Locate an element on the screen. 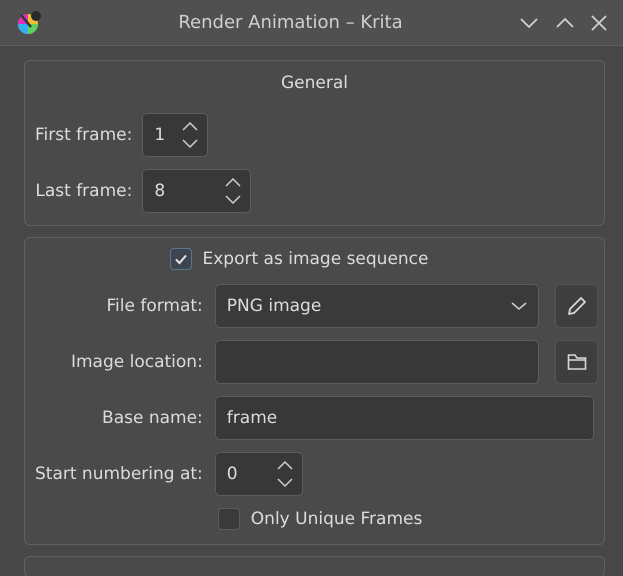  location-field is located at coordinates (376, 362).